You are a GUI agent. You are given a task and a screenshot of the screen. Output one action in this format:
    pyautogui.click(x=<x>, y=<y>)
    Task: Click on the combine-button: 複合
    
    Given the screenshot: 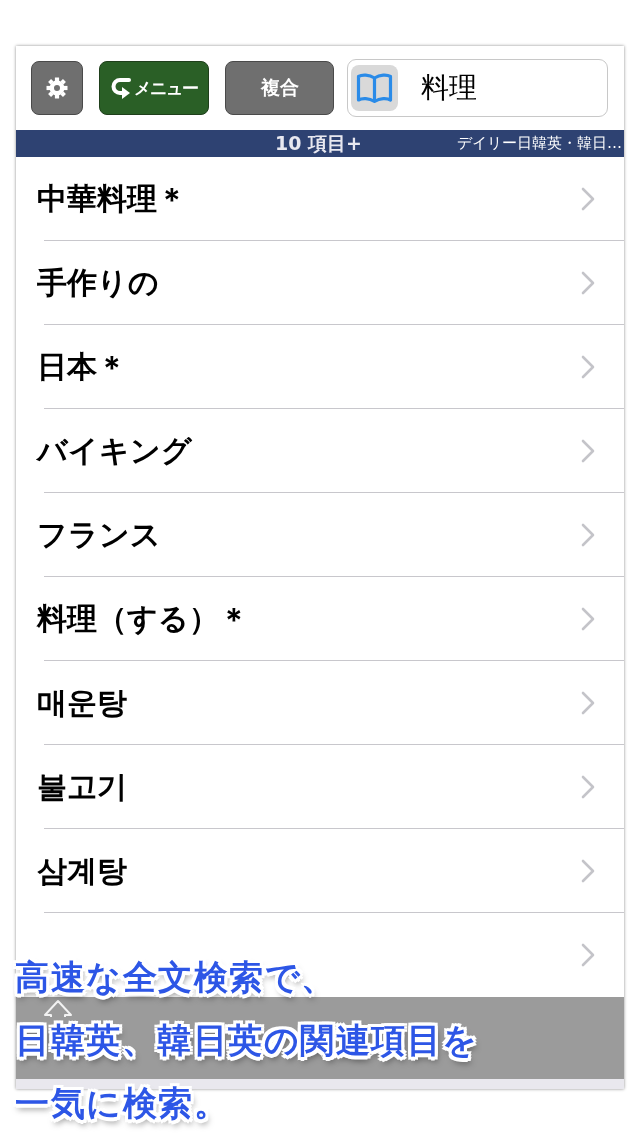 What is the action you would take?
    pyautogui.click(x=279, y=88)
    